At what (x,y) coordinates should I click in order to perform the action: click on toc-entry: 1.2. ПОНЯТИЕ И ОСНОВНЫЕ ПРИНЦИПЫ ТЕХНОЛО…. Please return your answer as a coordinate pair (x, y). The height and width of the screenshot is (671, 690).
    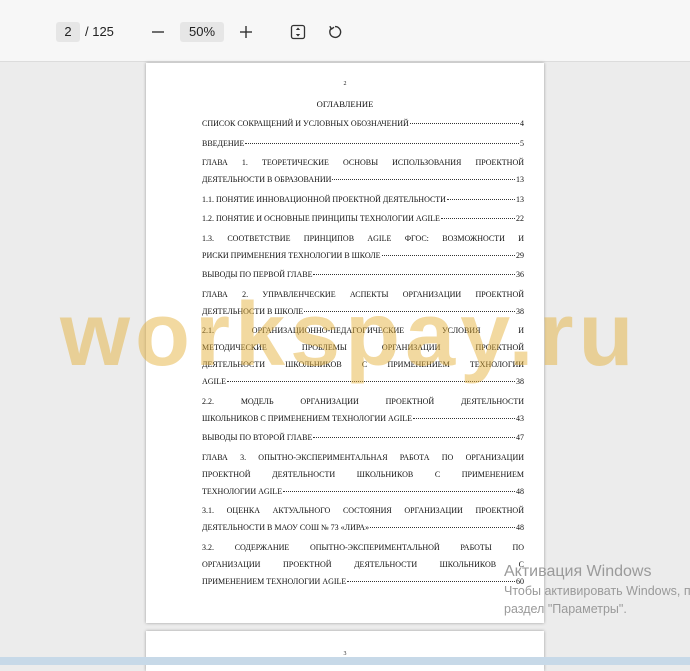
    Looking at the image, I should click on (363, 218).